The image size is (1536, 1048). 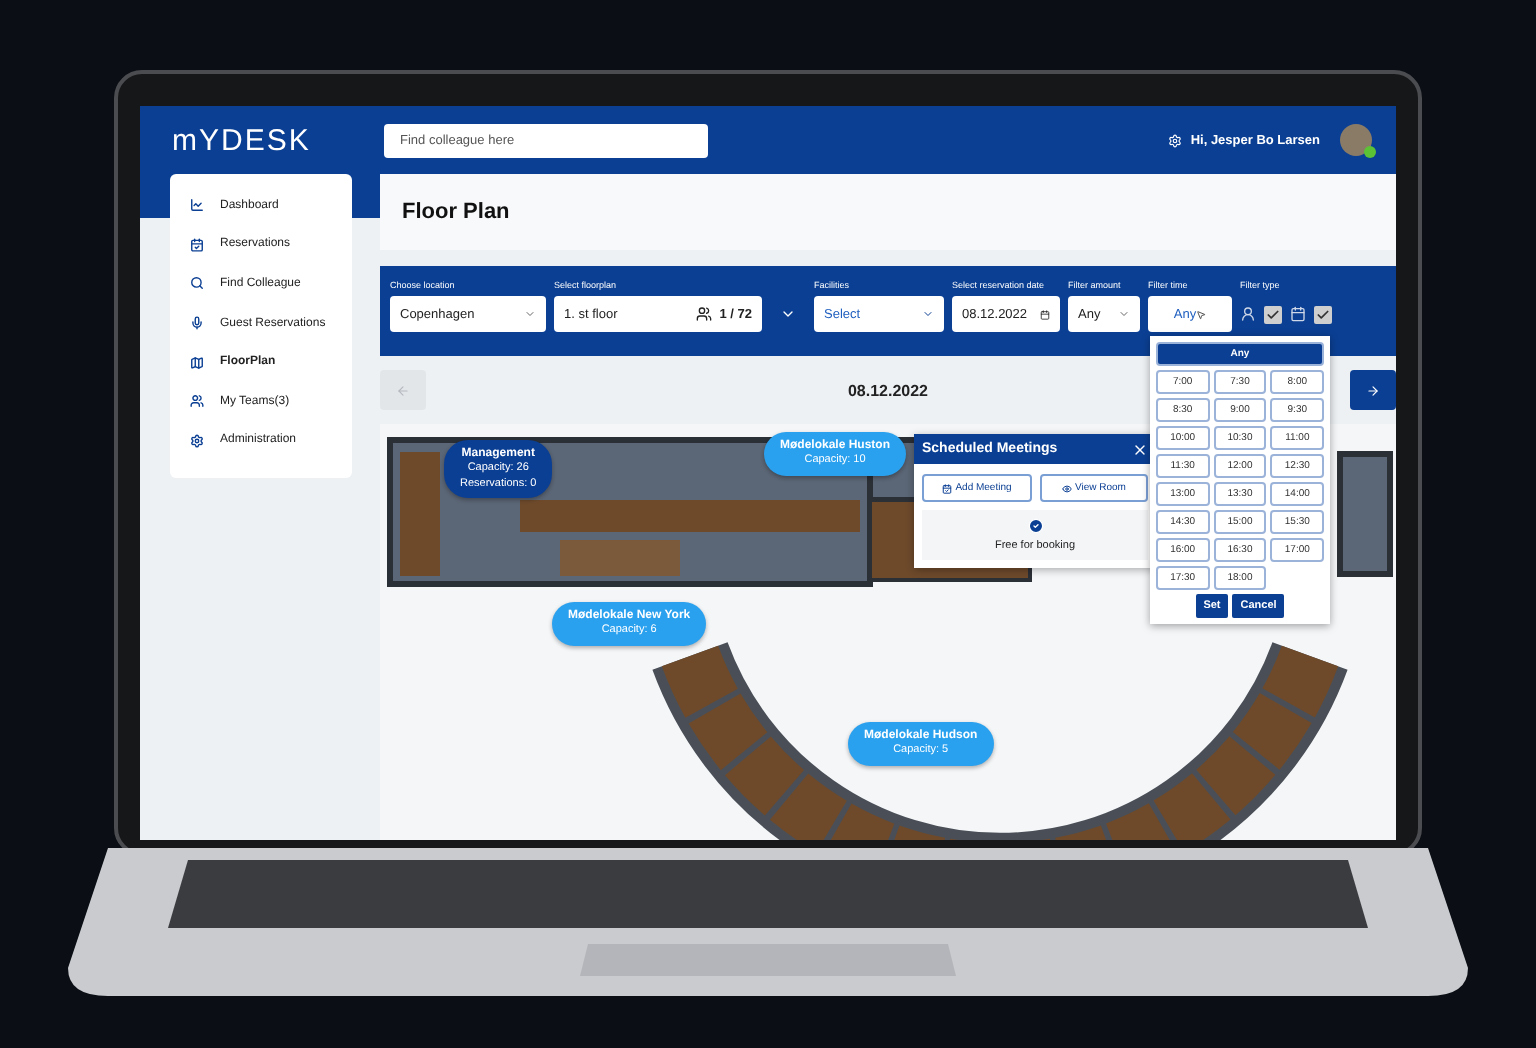 I want to click on current-date: 08.12.2022, so click(x=888, y=390).